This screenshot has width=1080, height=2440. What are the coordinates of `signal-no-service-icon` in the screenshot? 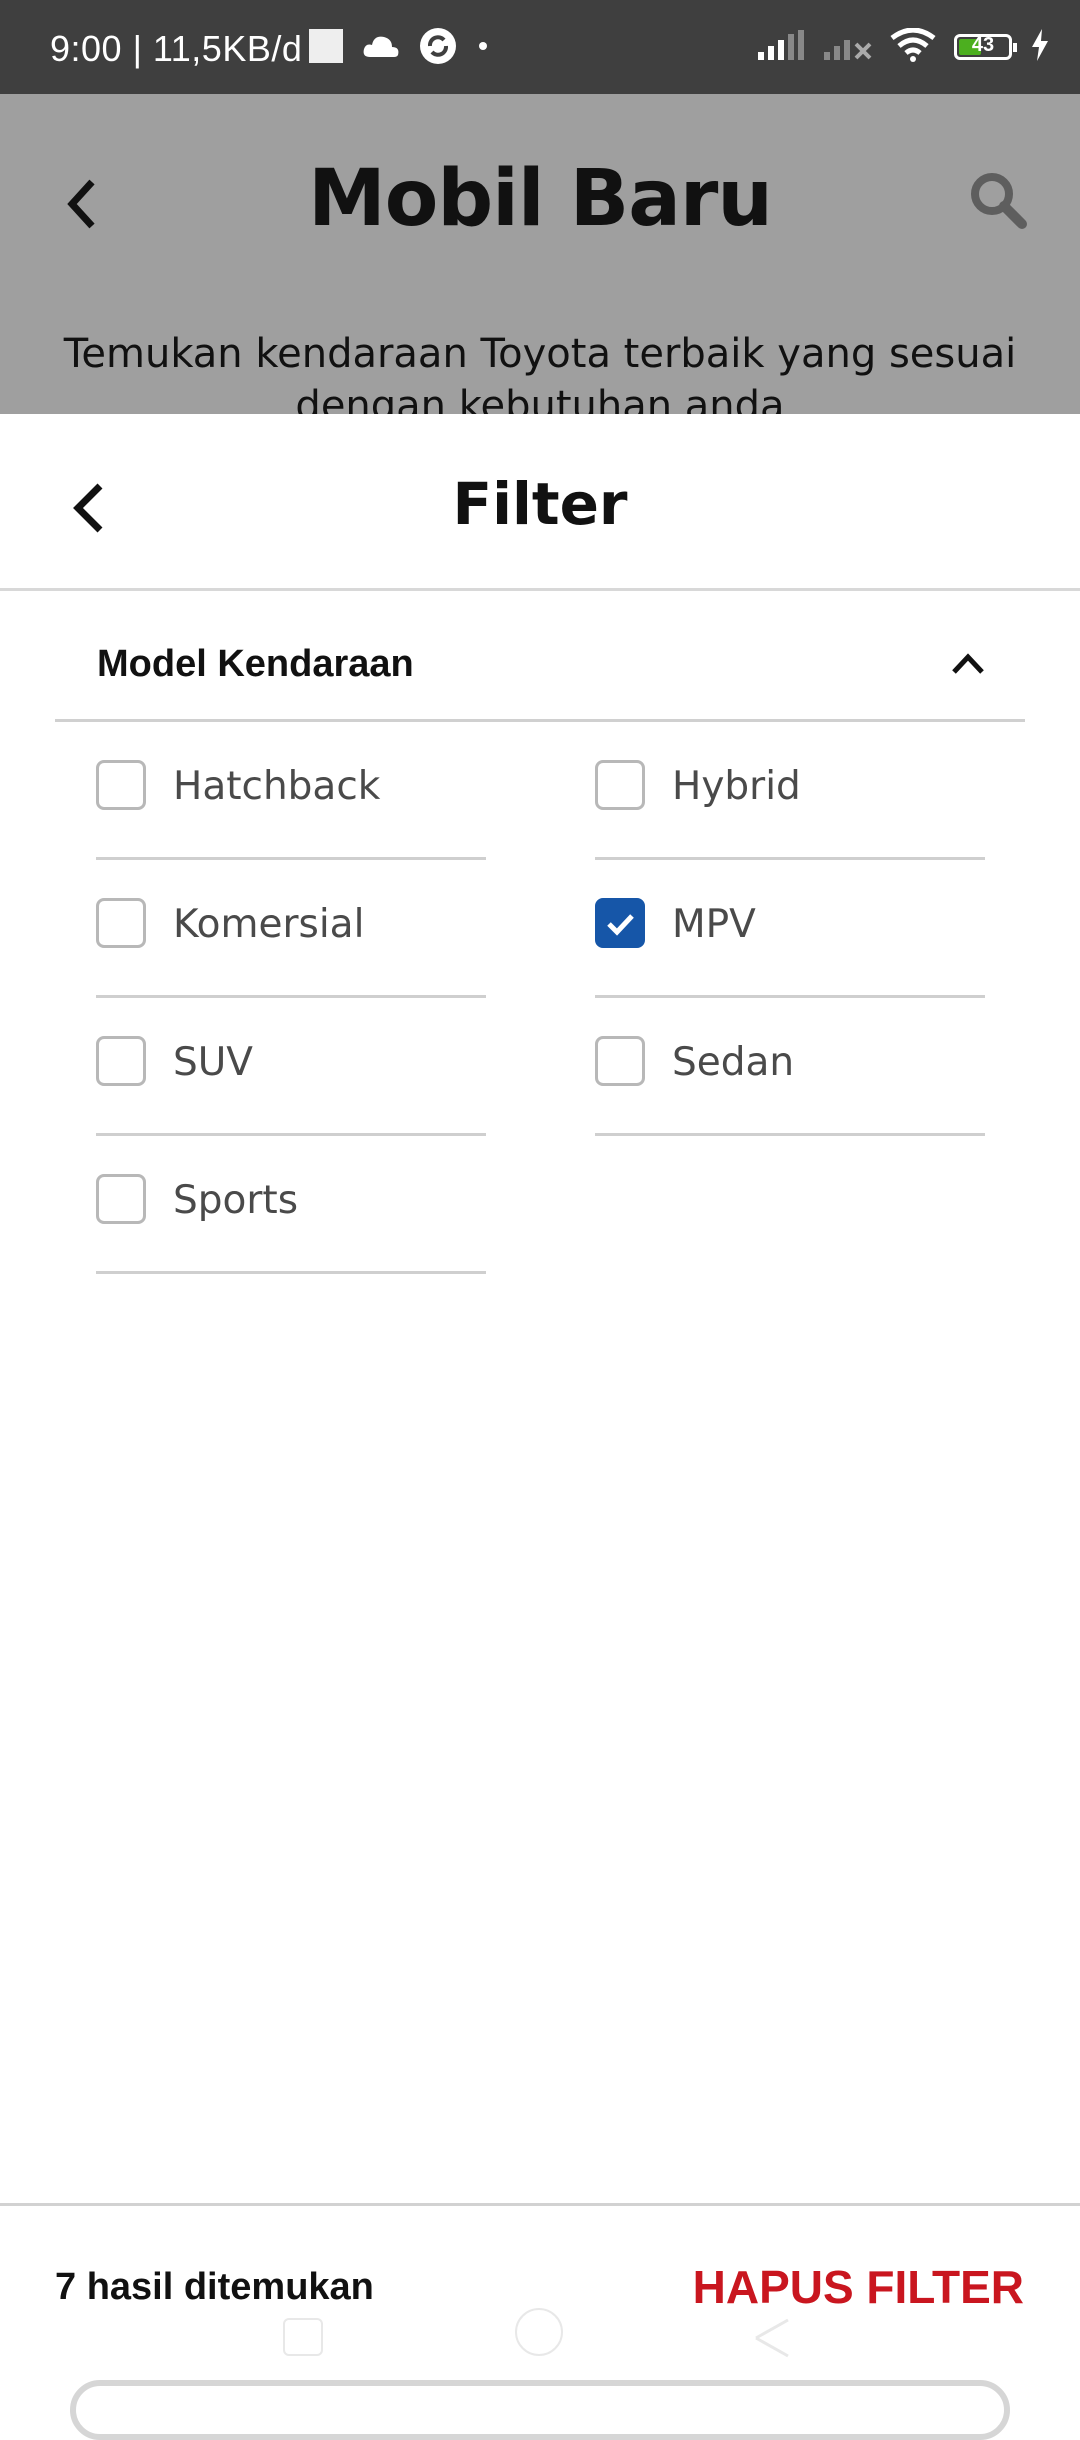 It's located at (848, 47).